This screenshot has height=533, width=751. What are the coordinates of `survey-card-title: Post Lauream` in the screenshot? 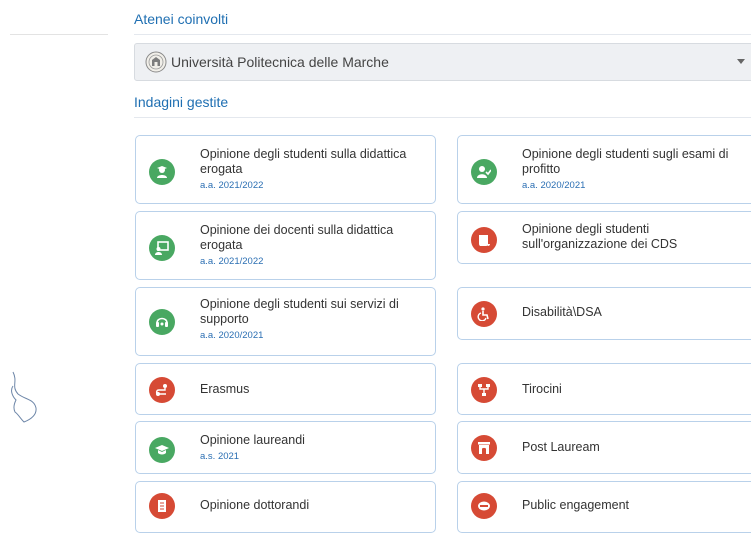 It's located at (561, 447).